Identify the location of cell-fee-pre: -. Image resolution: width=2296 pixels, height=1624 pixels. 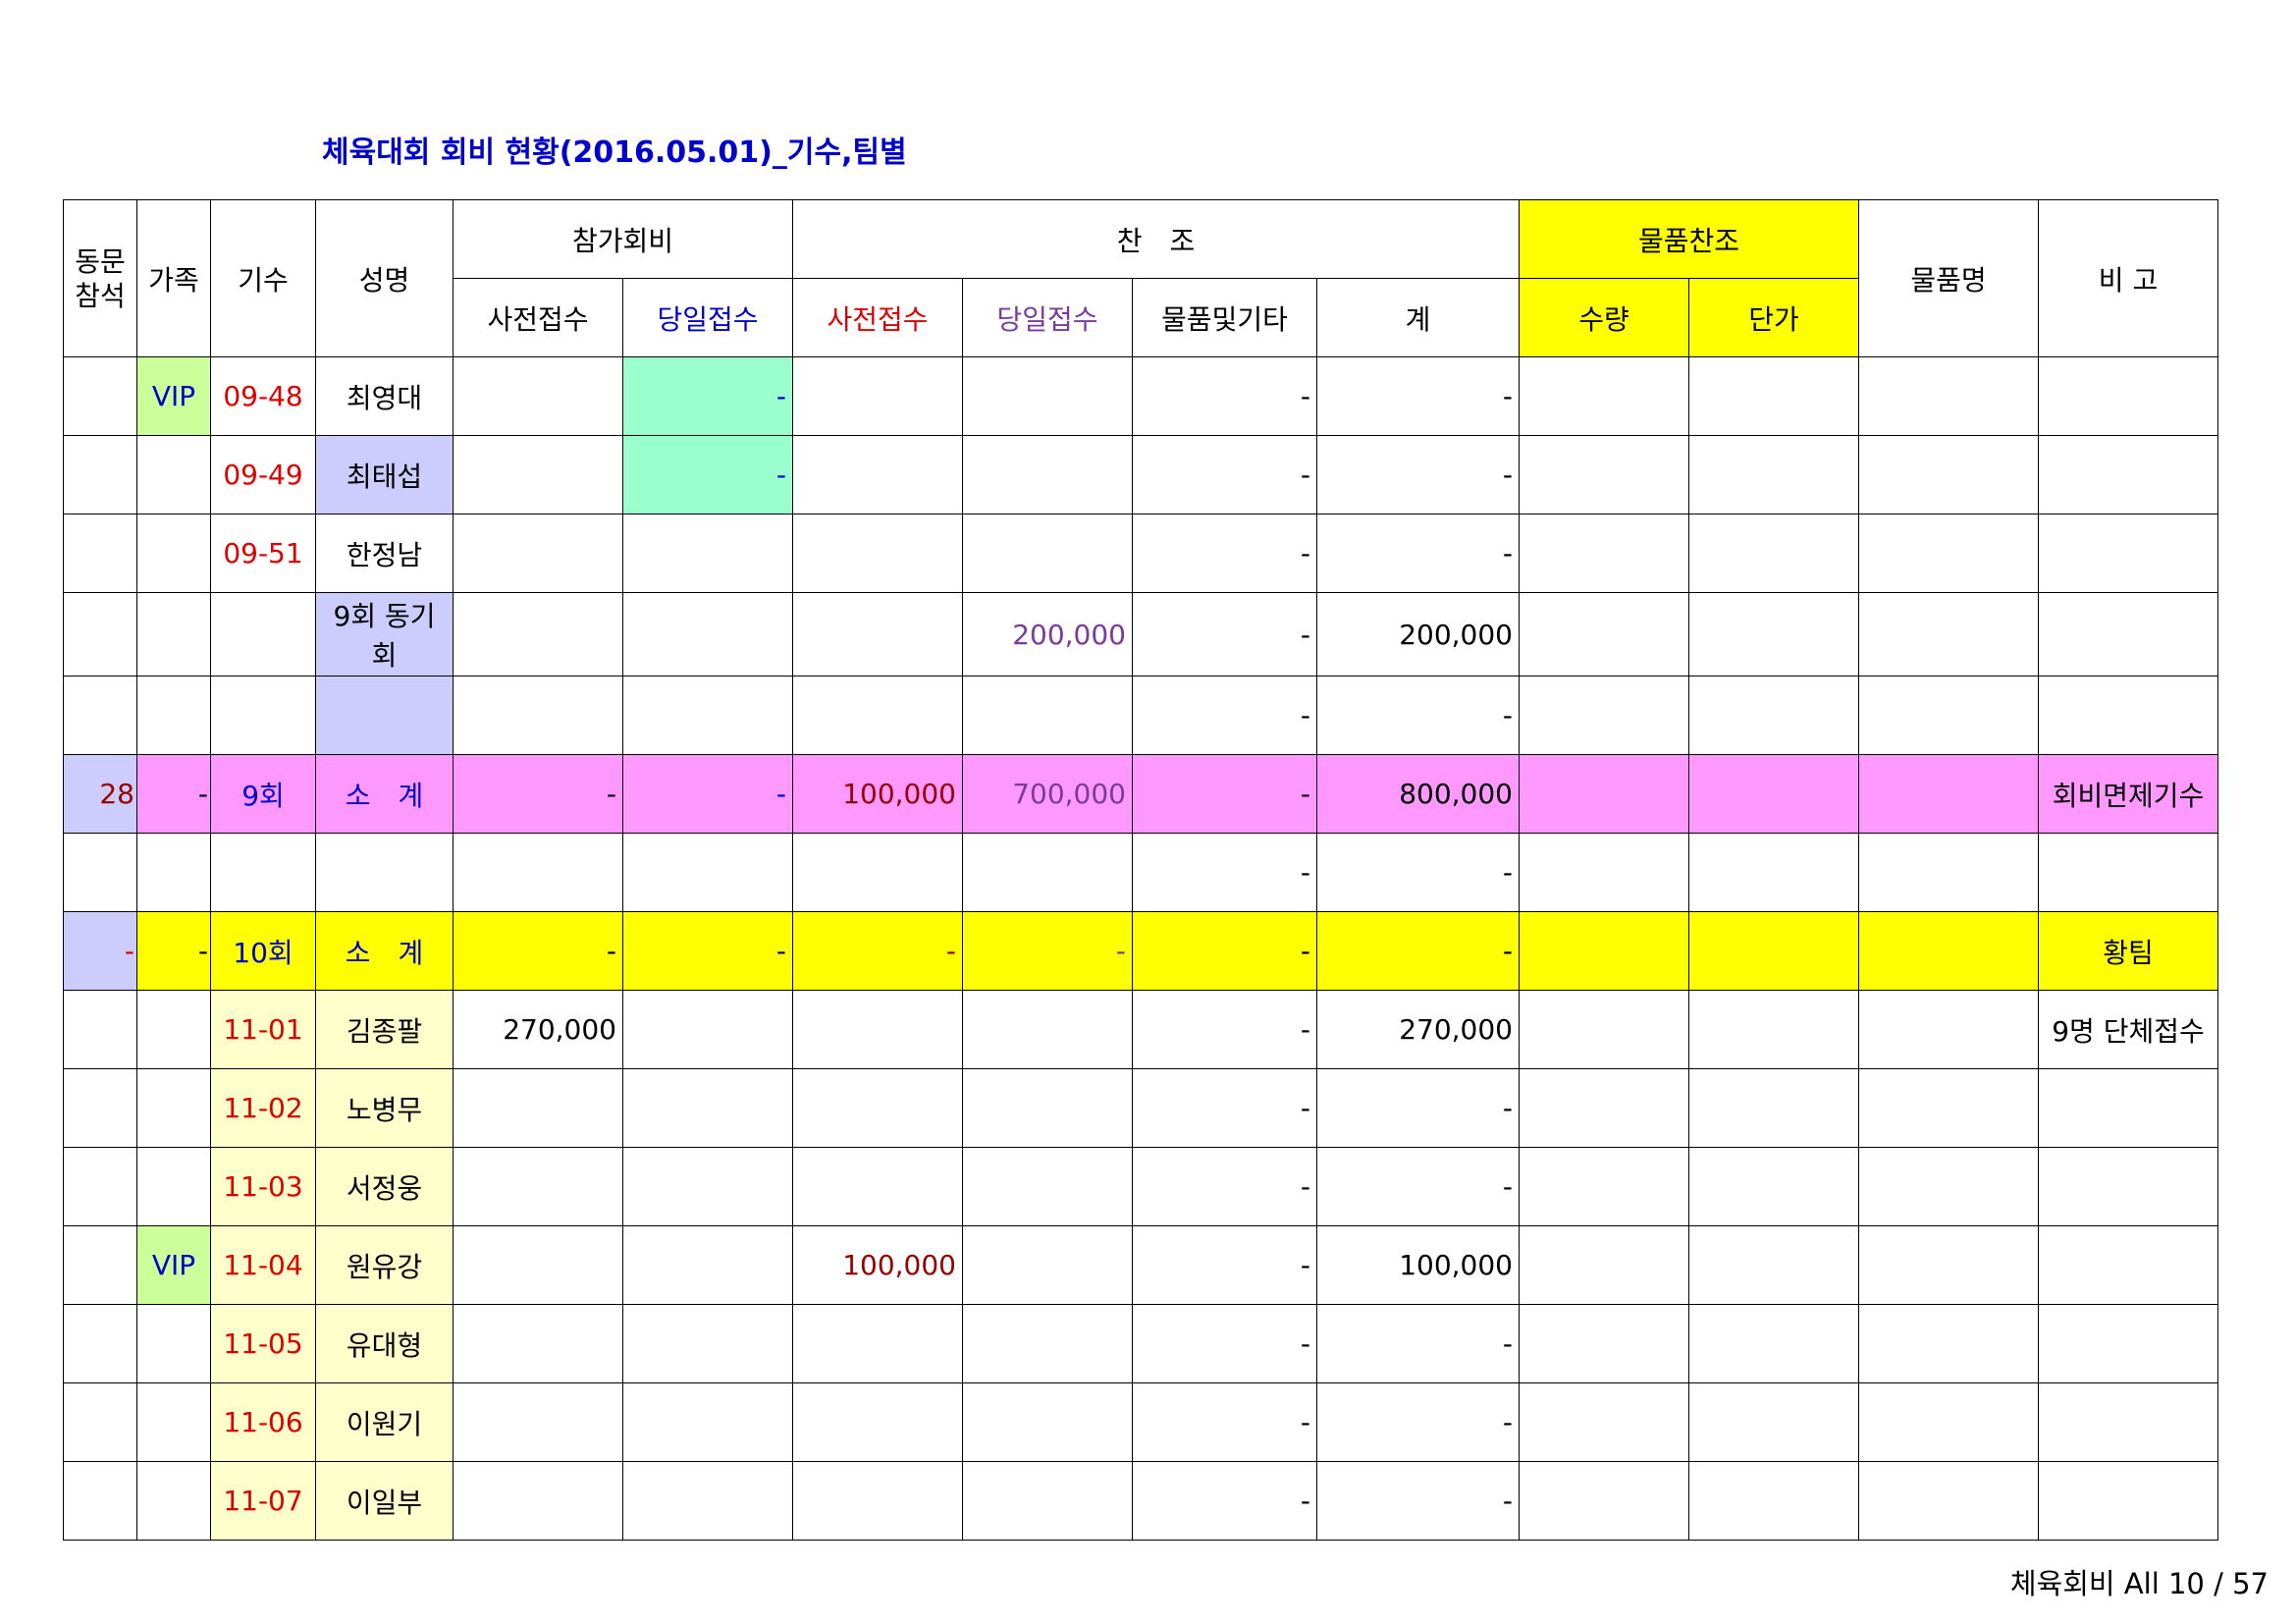
(538, 951).